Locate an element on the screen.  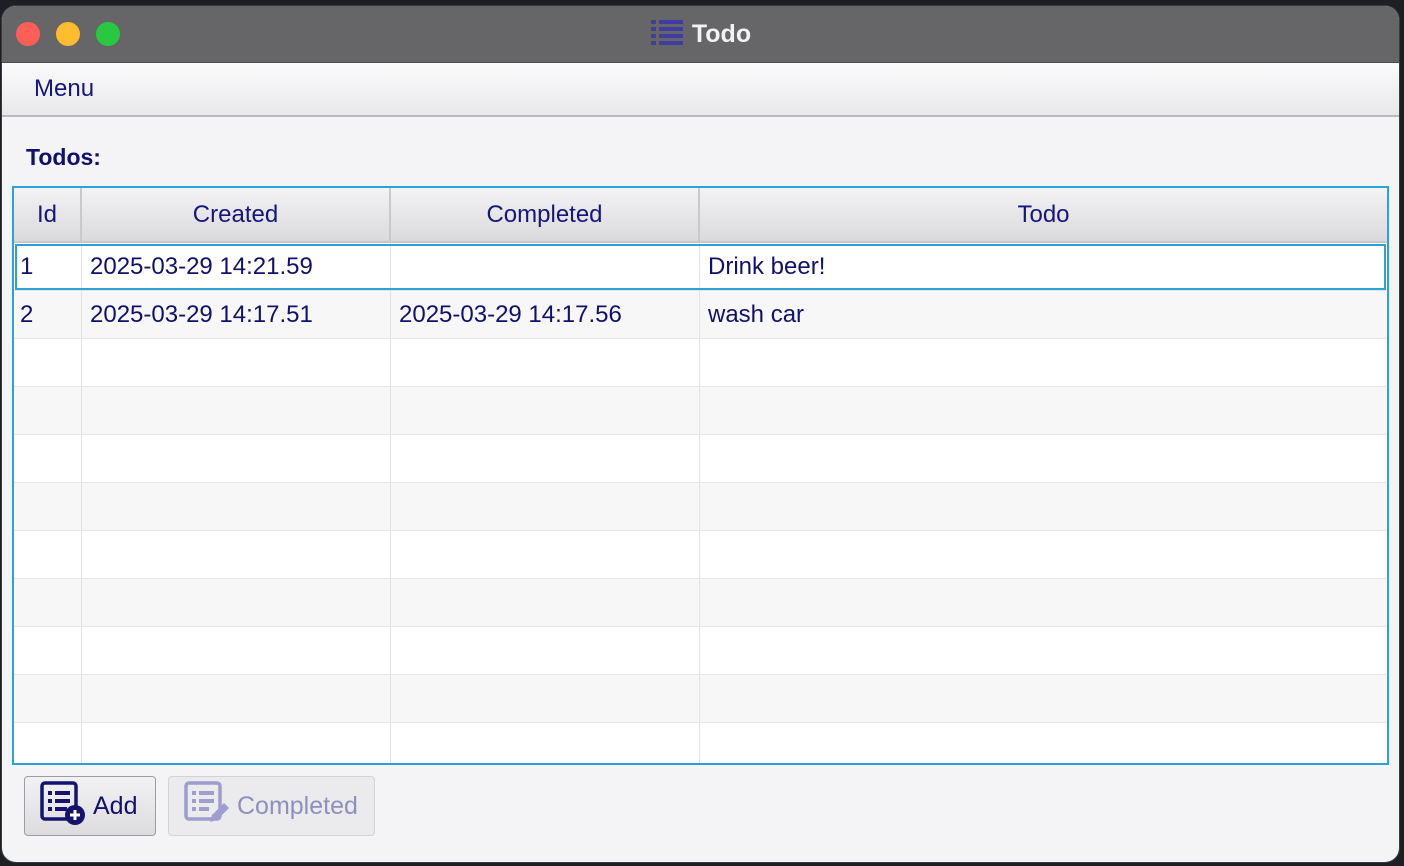
completed-button-label: Completed is located at coordinates (297, 805).